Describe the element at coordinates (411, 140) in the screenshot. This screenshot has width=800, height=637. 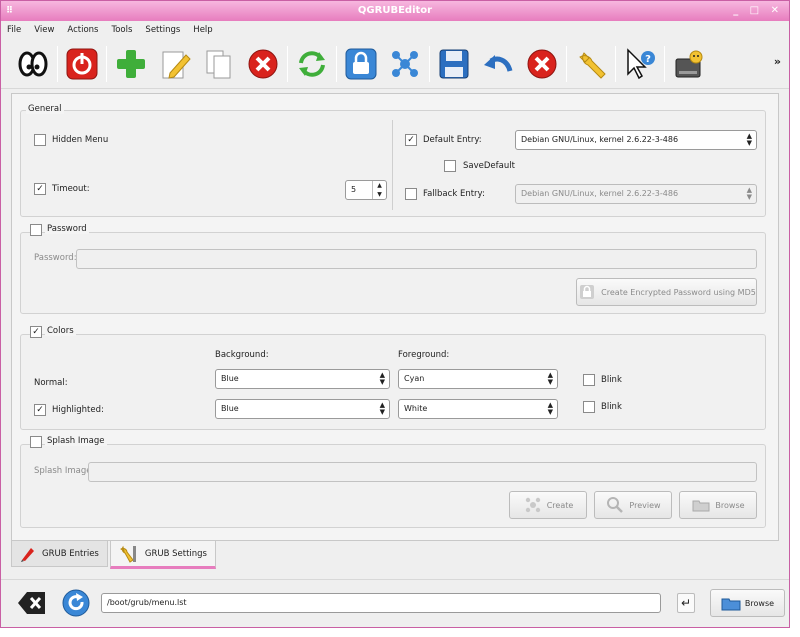
I see `default-entry-checkbox: ✓` at that location.